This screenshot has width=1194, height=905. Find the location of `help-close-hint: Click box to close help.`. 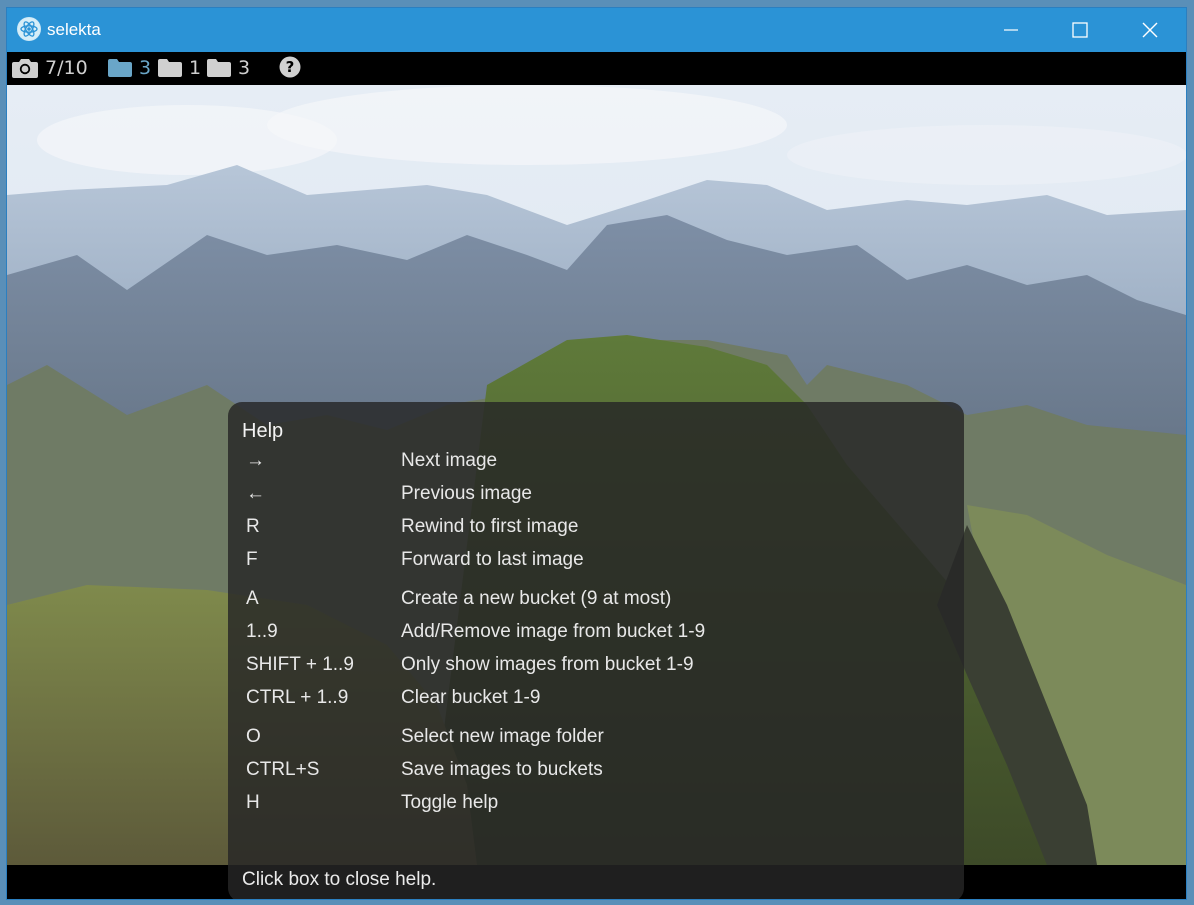

help-close-hint: Click box to close help. is located at coordinates (339, 880).